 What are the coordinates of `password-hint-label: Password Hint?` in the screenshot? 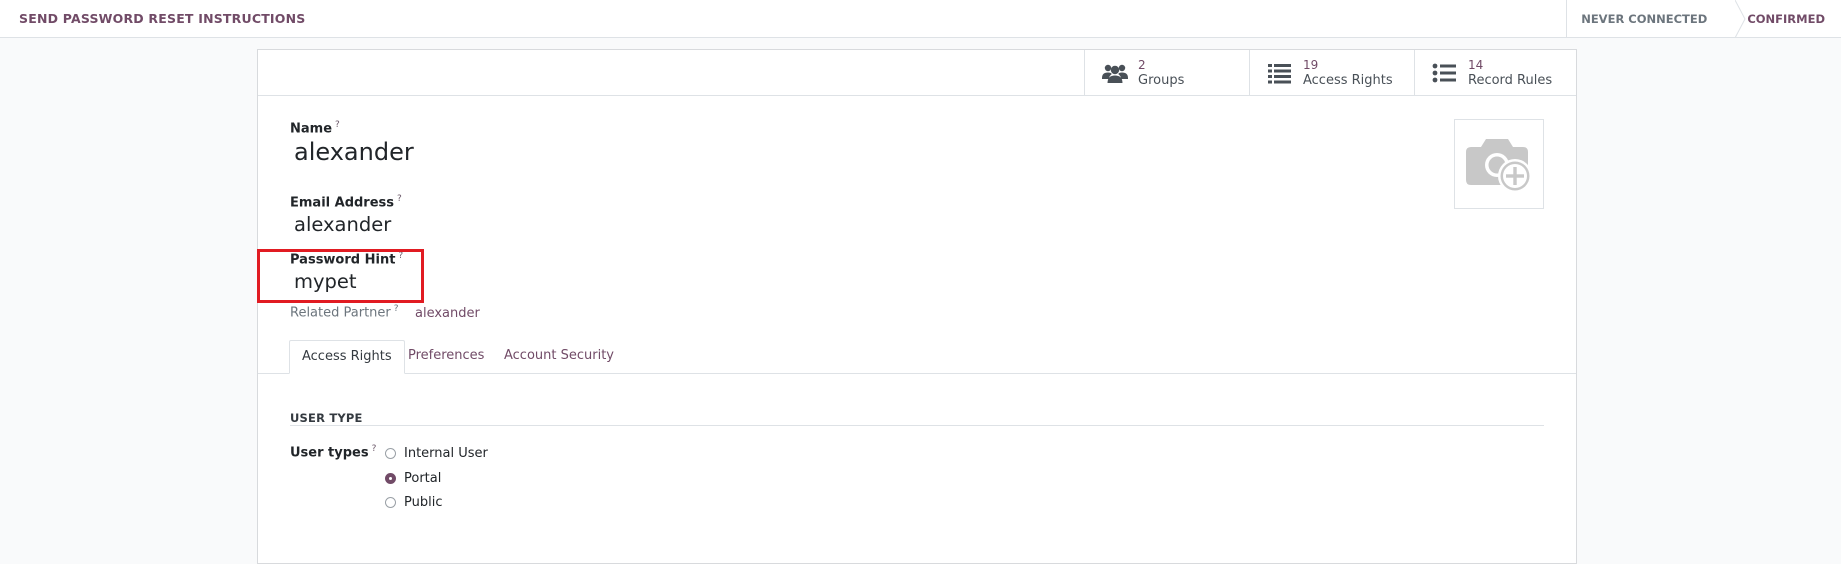 It's located at (346, 259).